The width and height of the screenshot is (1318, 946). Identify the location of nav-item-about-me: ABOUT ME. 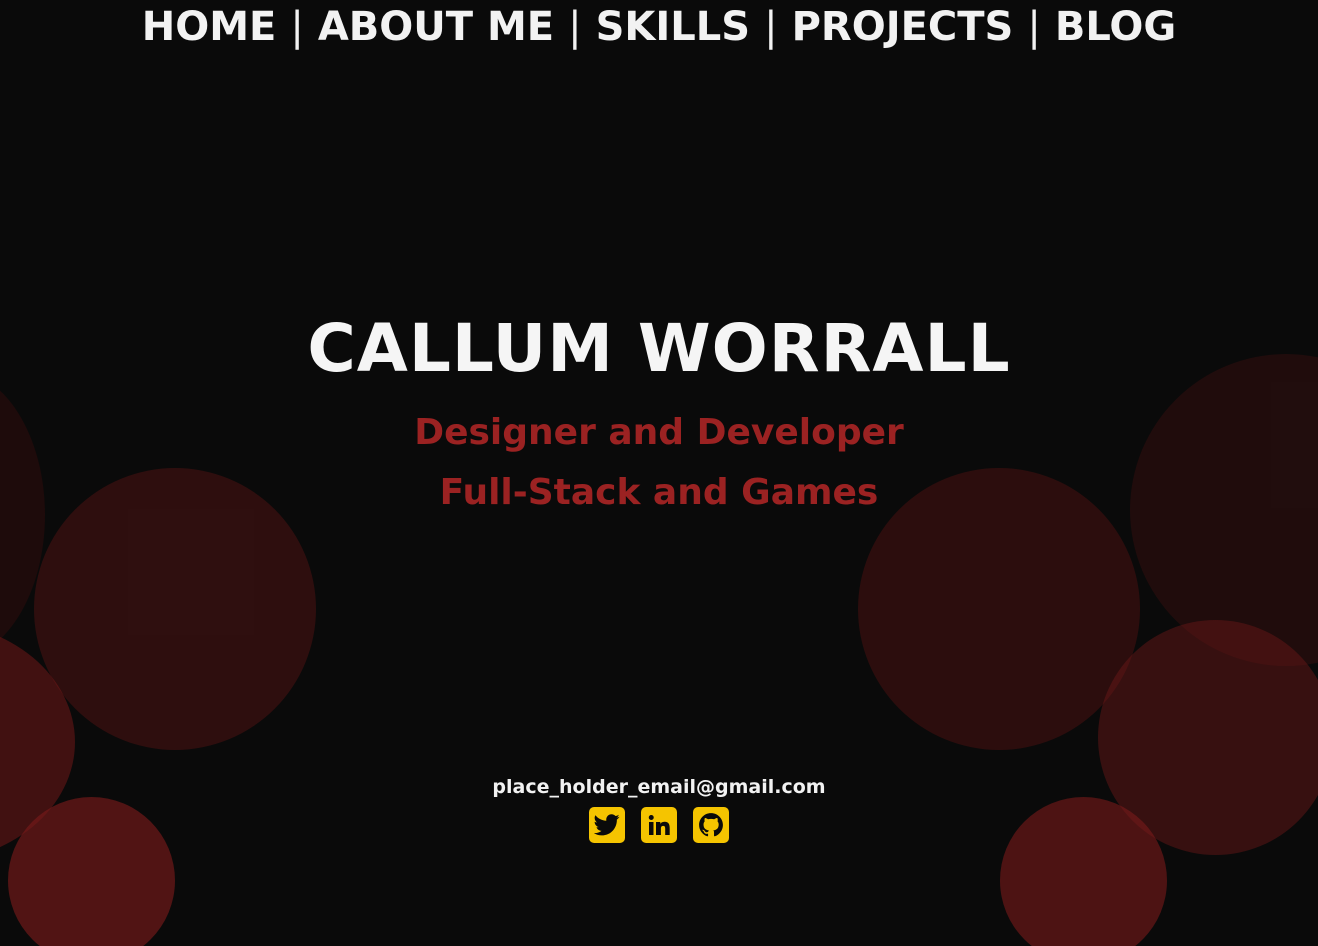
(436, 27).